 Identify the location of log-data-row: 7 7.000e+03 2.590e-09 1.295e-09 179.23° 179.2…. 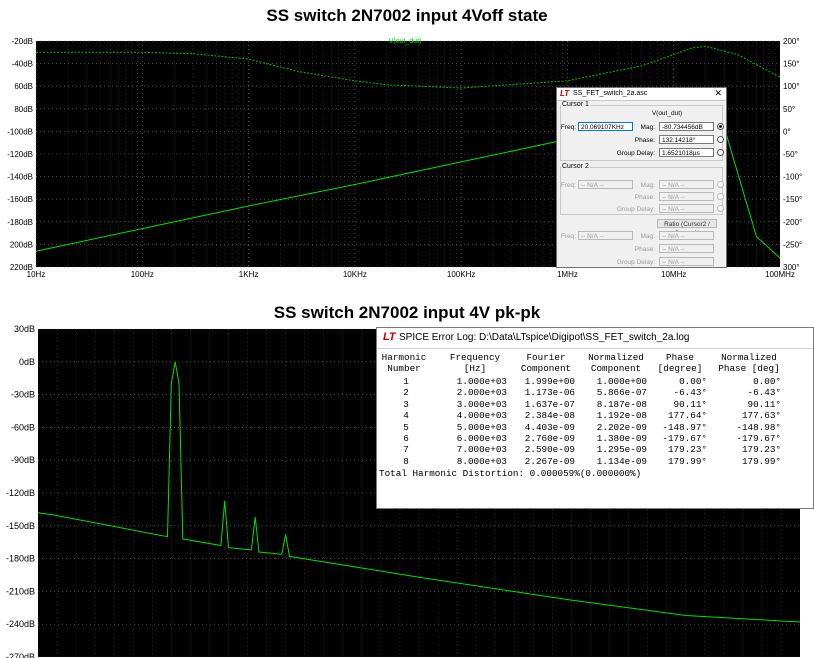
(595, 449).